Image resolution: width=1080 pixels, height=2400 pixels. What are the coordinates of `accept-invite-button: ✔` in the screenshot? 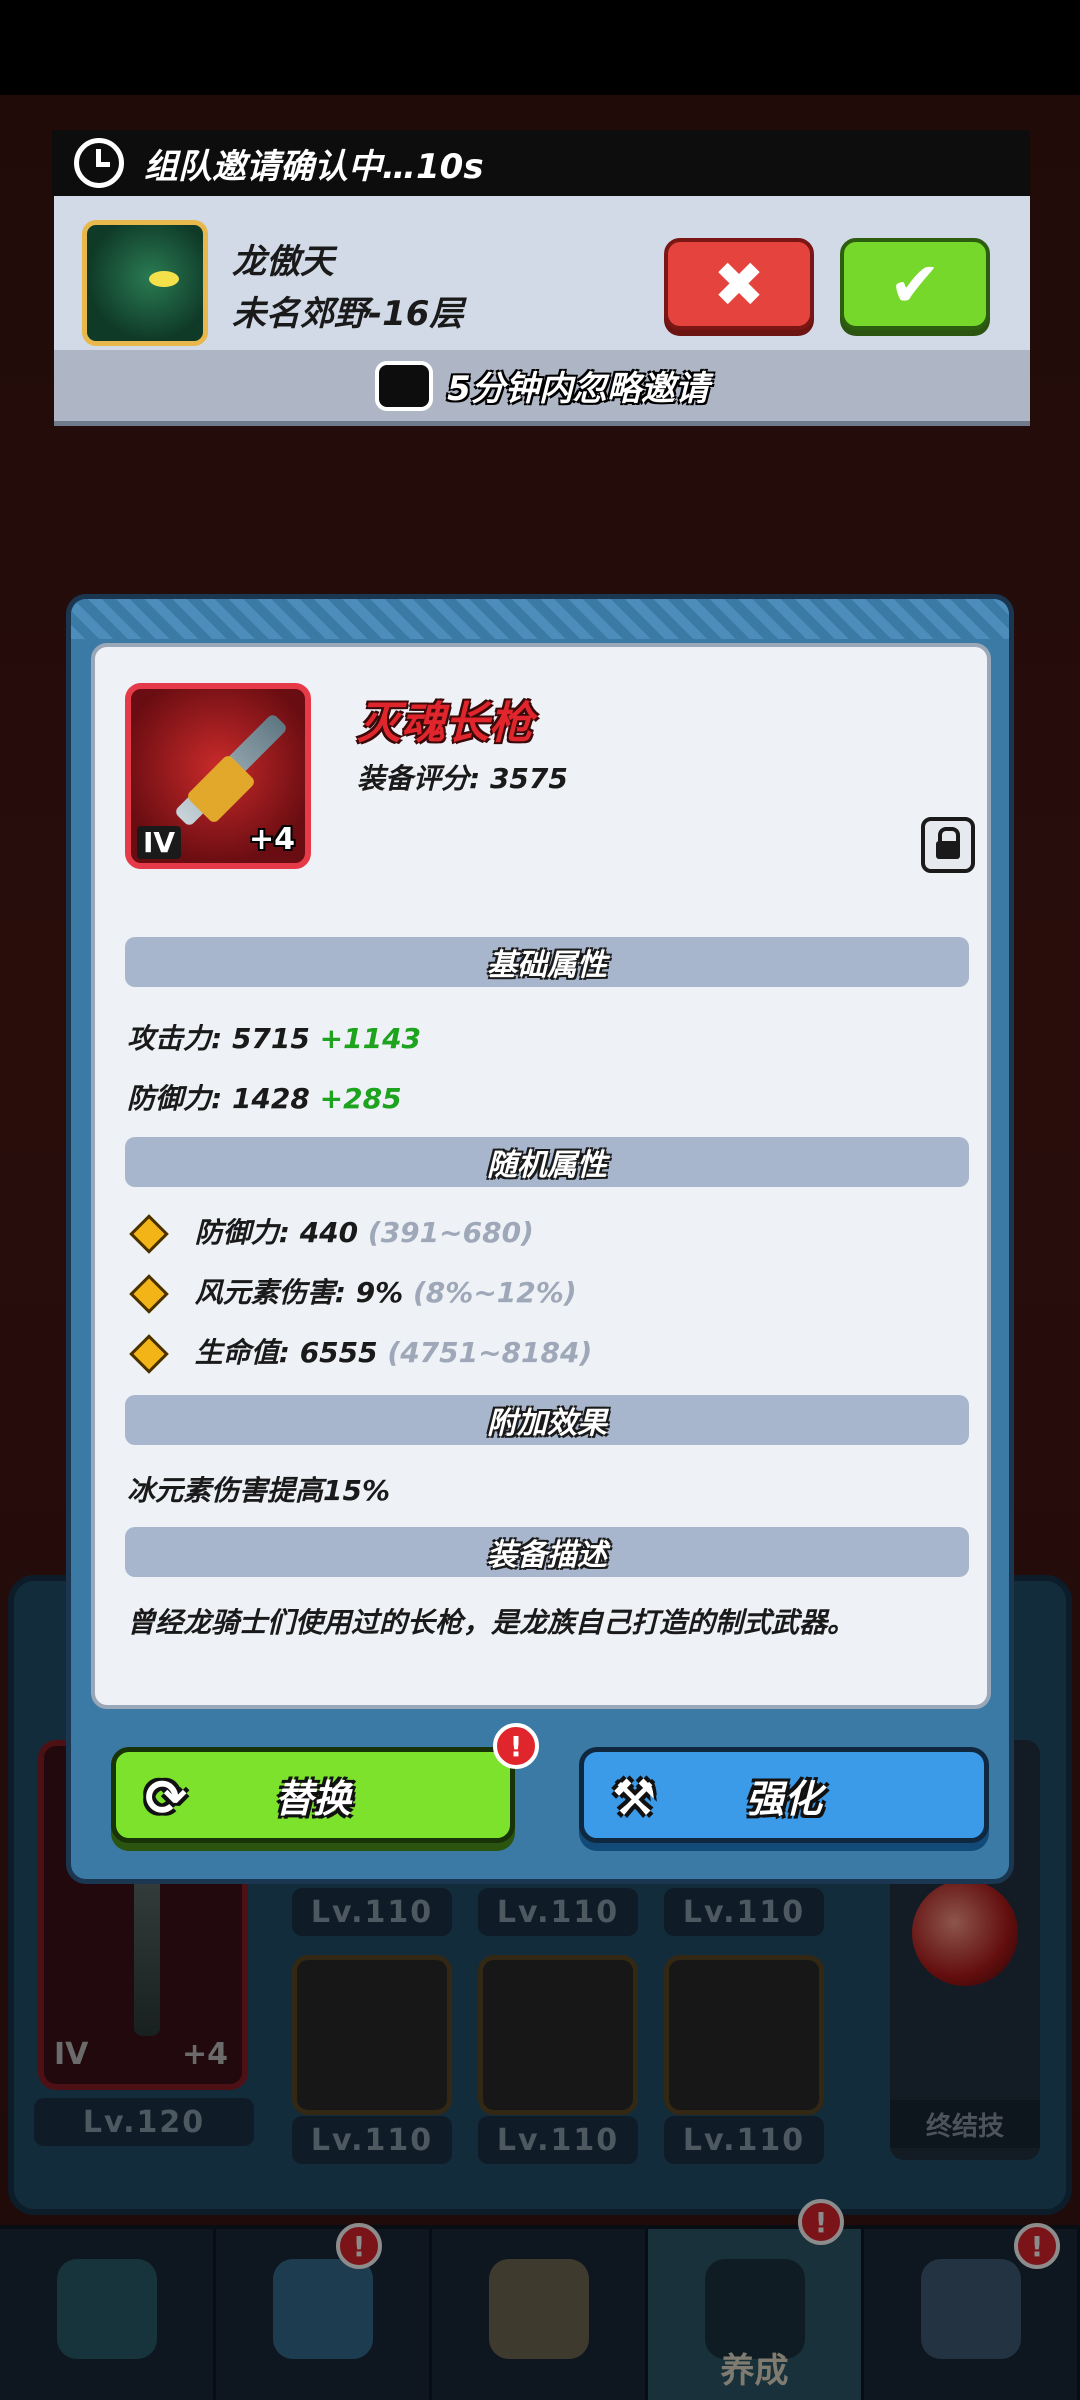 It's located at (915, 284).